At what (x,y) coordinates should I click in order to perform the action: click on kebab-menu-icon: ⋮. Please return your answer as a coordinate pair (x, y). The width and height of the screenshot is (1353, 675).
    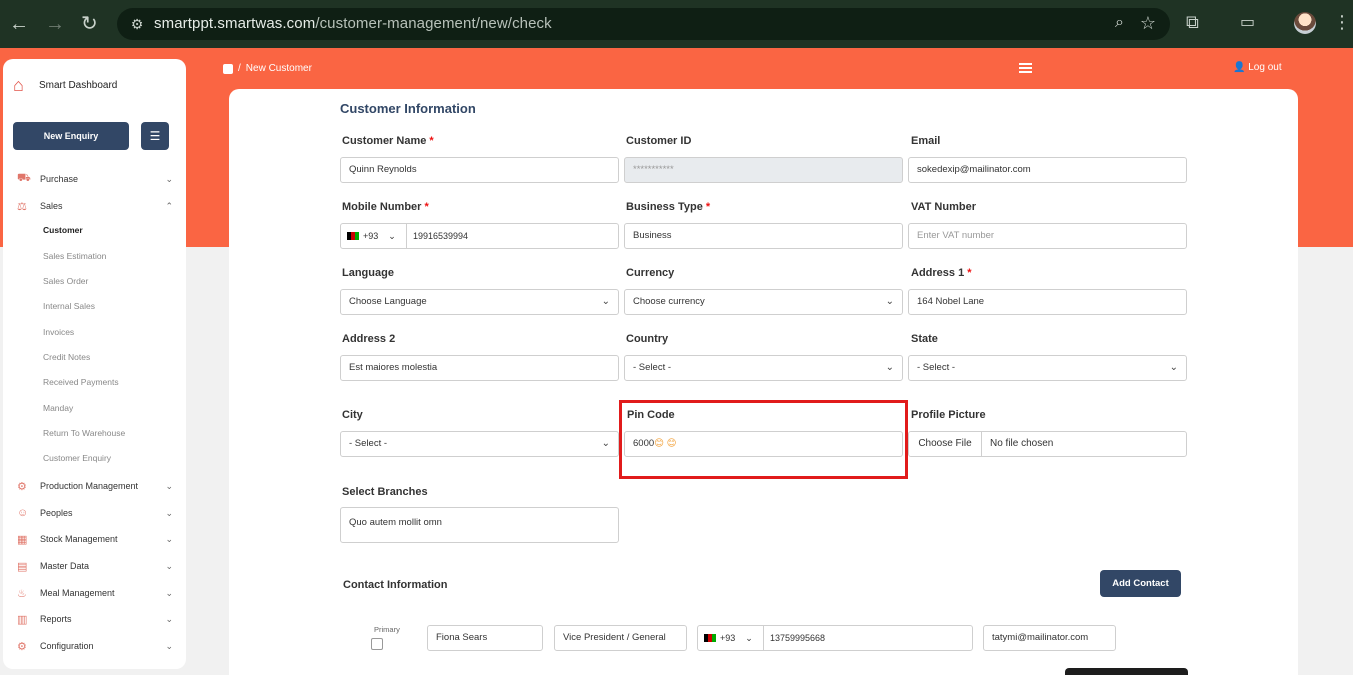
    Looking at the image, I should click on (1342, 22).